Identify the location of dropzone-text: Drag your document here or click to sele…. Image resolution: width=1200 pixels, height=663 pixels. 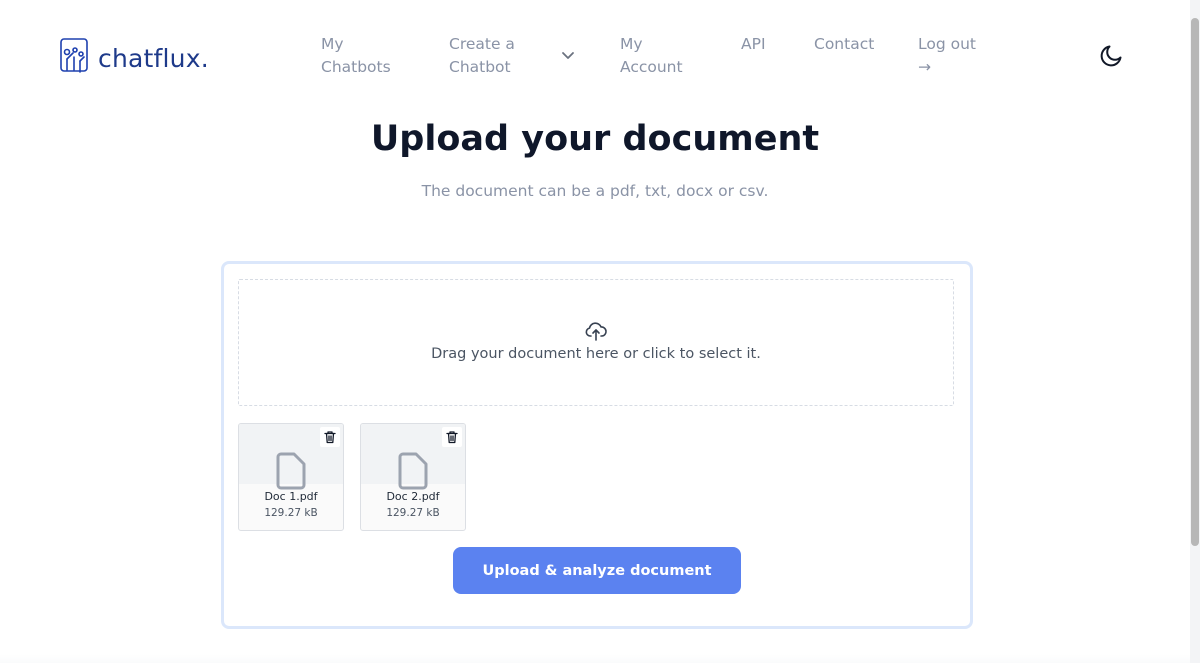
(596, 354).